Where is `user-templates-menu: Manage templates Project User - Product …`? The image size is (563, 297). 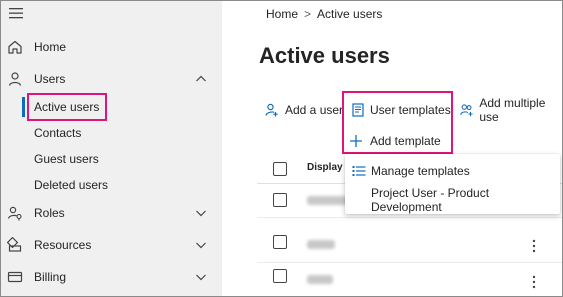
user-templates-menu: Manage templates Project User - Product … is located at coordinates (452, 184).